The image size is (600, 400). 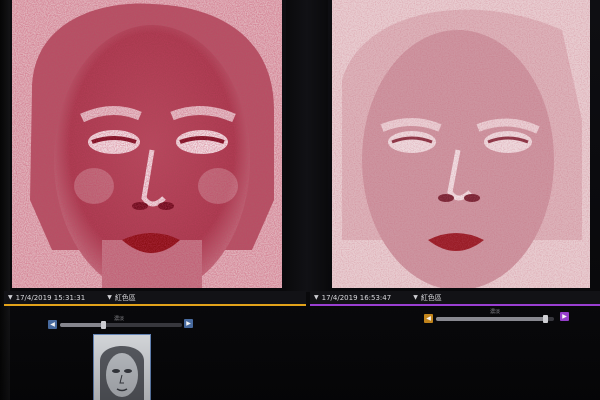 What do you see at coordinates (155, 298) in the screenshot?
I see `left-status-bar: ▼ 17/4/2019 15:31:31 ▼ 紅色區` at bounding box center [155, 298].